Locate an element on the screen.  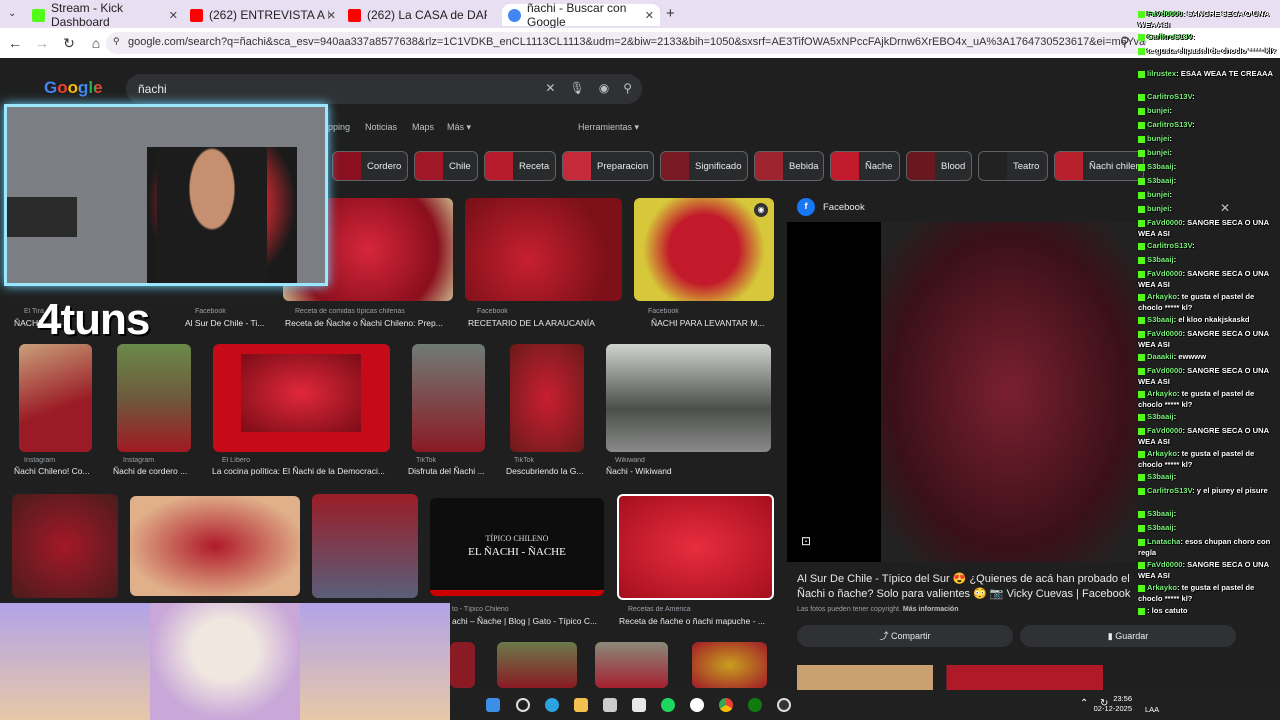
image-result: ◉ is located at coordinates (704, 249).